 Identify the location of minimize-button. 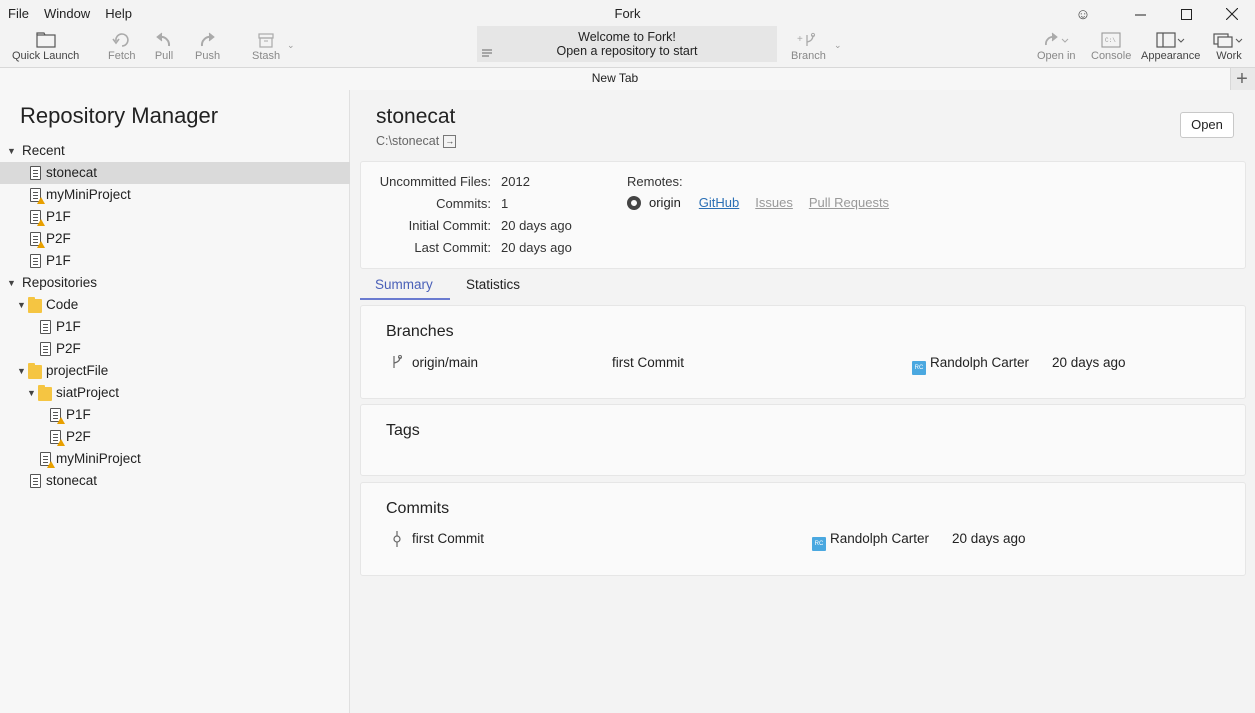
(1140, 14).